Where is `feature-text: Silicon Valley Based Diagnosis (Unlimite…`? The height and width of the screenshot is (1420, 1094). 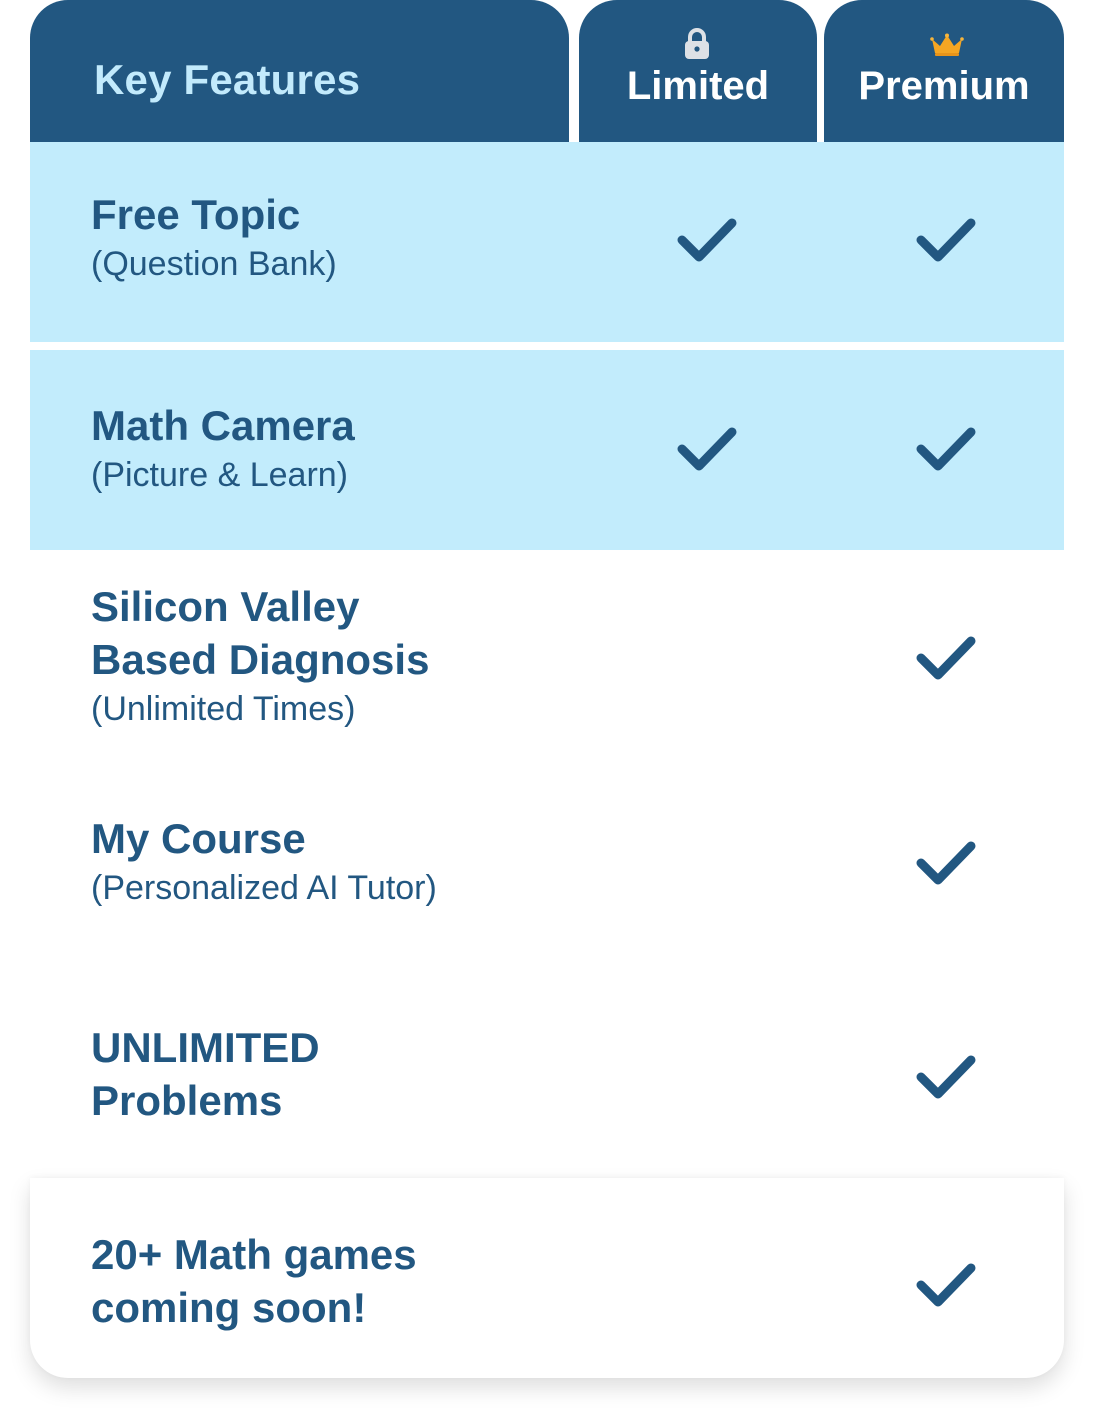 feature-text: Silicon Valley Based Diagnosis (Unlimite… is located at coordinates (351, 654).